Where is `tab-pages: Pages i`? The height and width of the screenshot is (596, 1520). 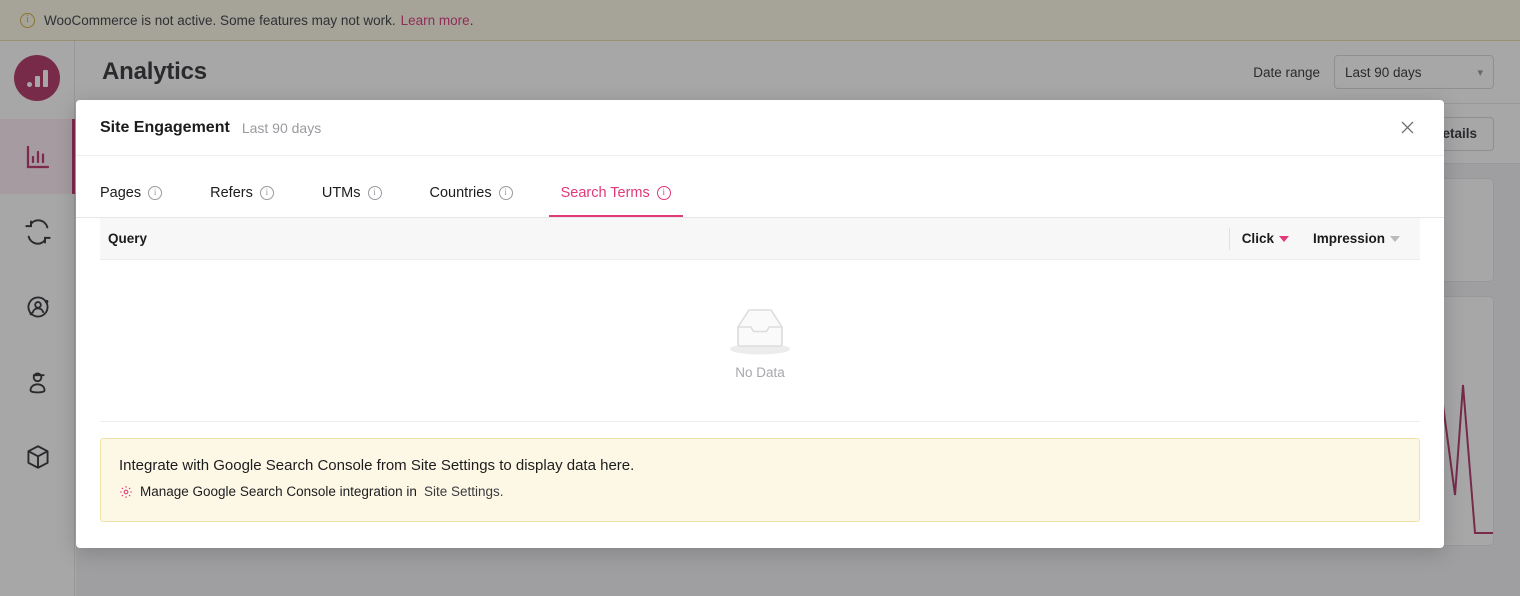 tab-pages: Pages i is located at coordinates (131, 194).